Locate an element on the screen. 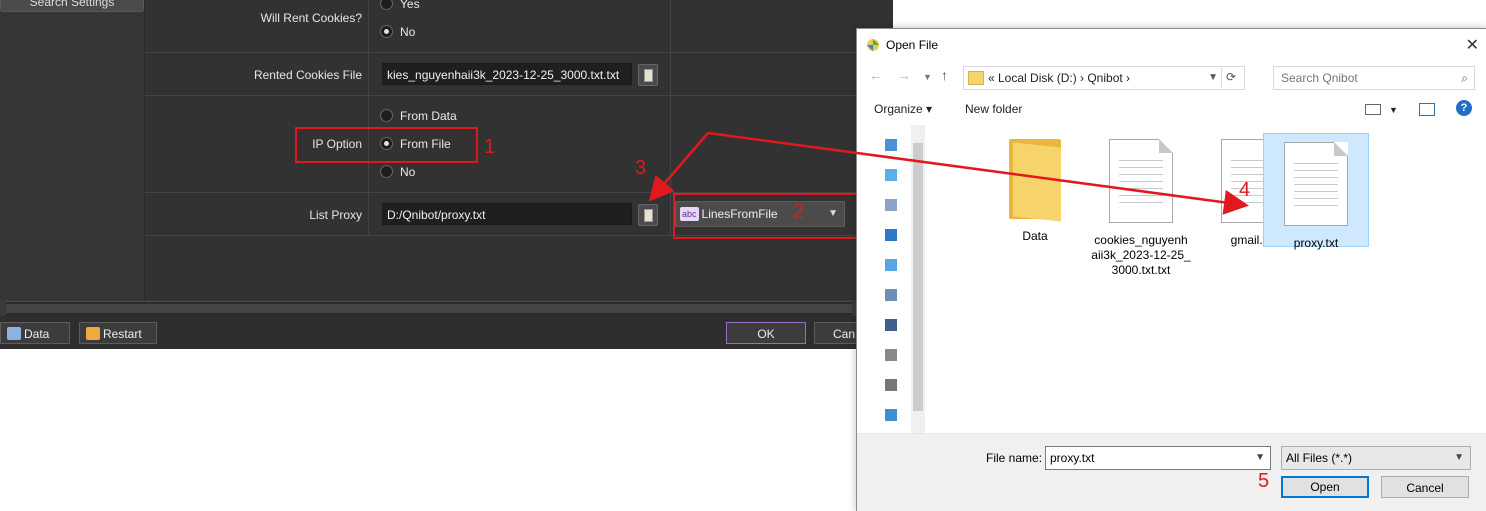 The width and height of the screenshot is (1486, 511). annotation-number-4: 4 is located at coordinates (1245, 190).